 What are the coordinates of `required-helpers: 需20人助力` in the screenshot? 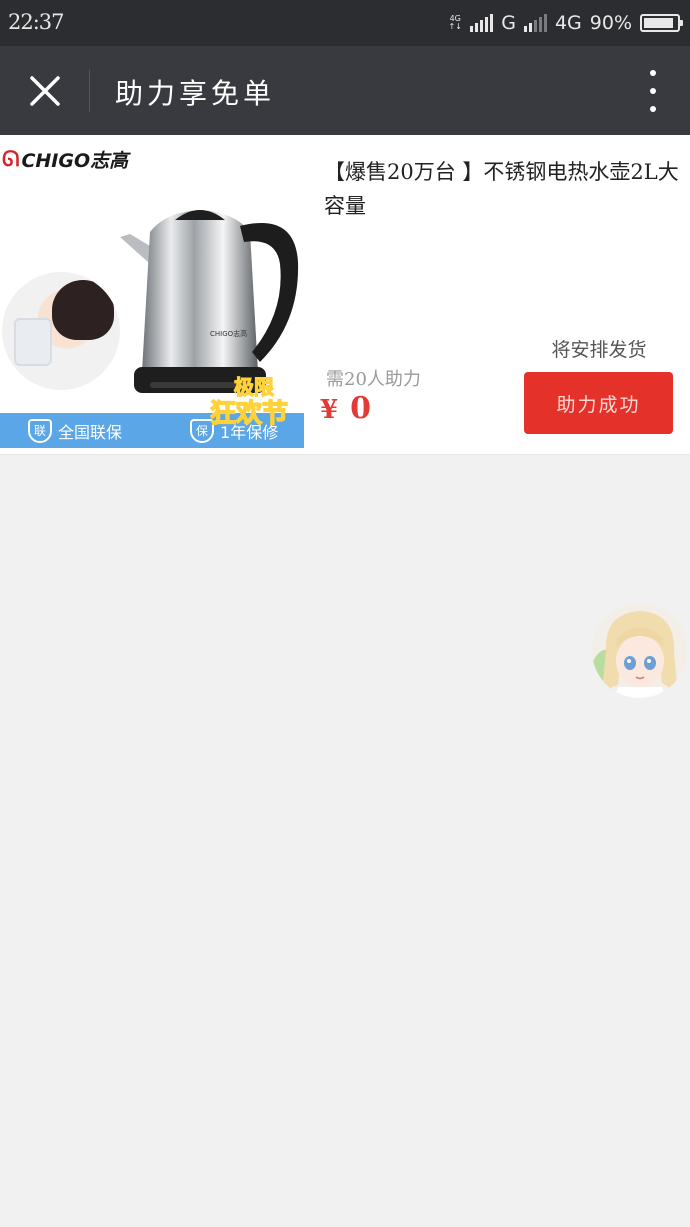 It's located at (373, 379).